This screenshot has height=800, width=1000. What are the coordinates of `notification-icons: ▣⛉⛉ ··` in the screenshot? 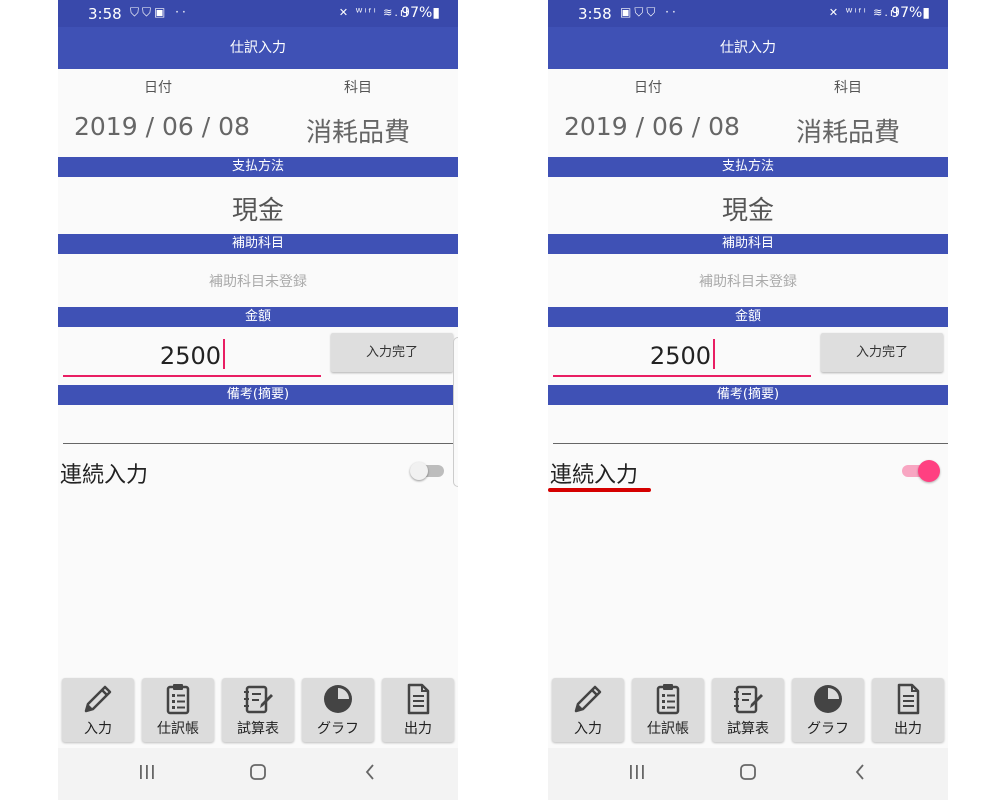 It's located at (649, 12).